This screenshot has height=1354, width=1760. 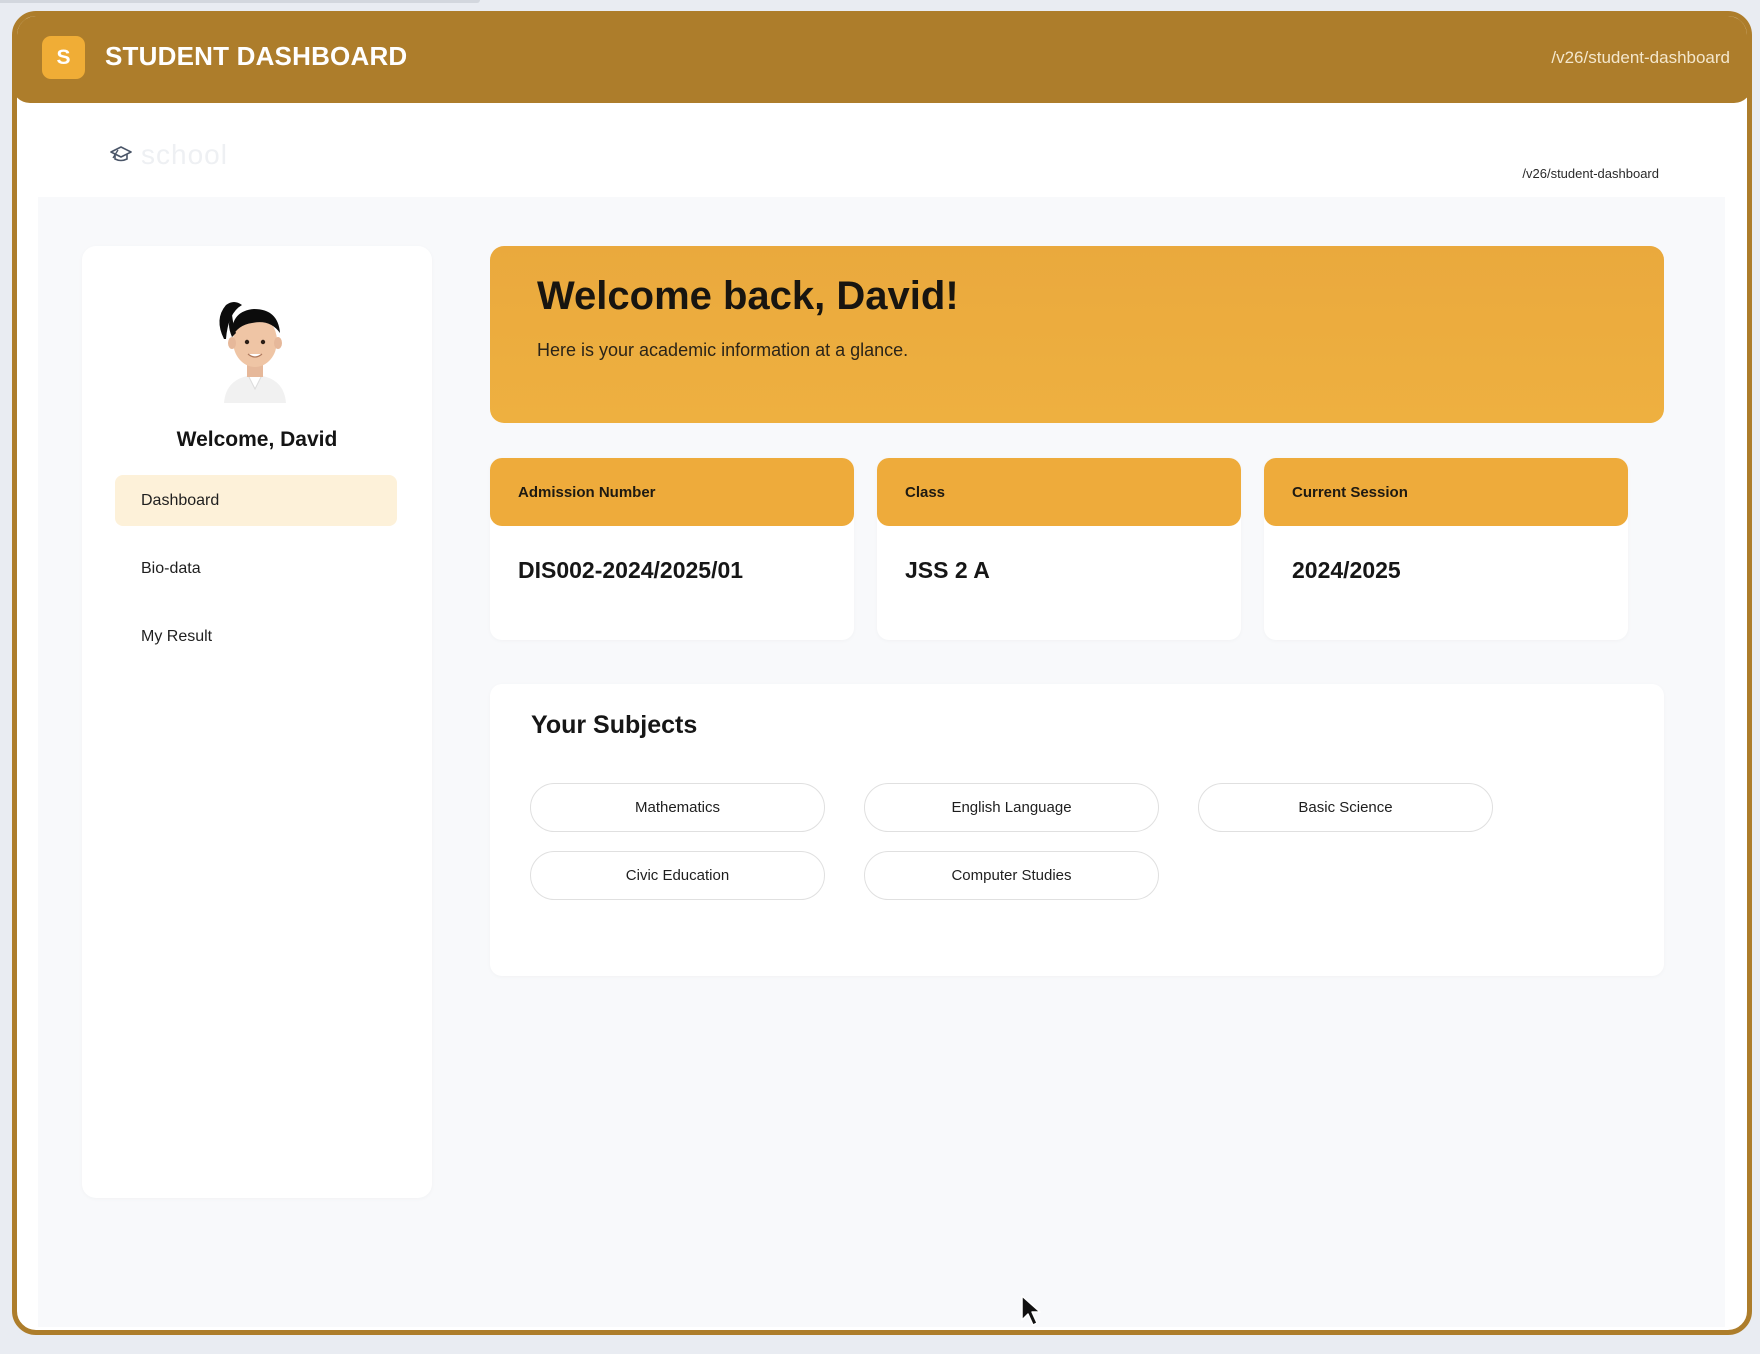 What do you see at coordinates (672, 549) in the screenshot?
I see `admission-number-card: Admission Number DIS002-2024/2025/01` at bounding box center [672, 549].